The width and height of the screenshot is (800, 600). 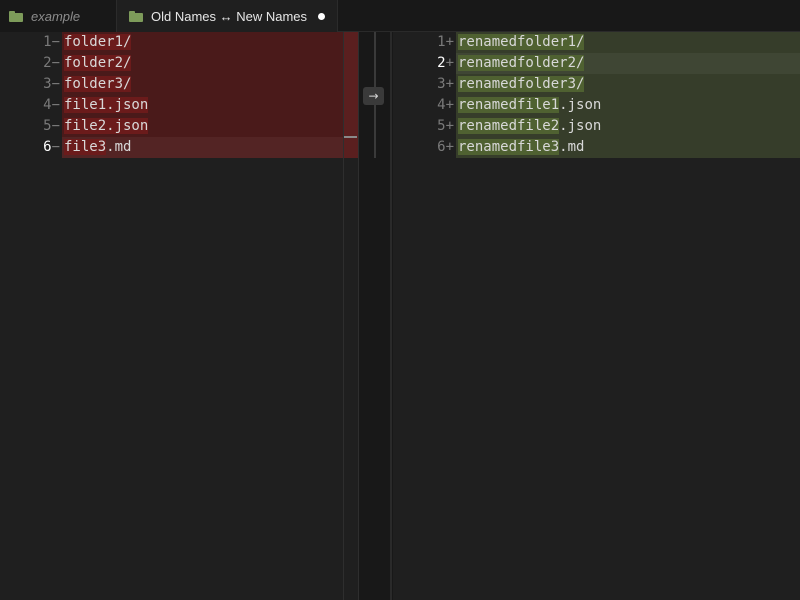 What do you see at coordinates (350, 137) in the screenshot?
I see `left-scroll-thumb` at bounding box center [350, 137].